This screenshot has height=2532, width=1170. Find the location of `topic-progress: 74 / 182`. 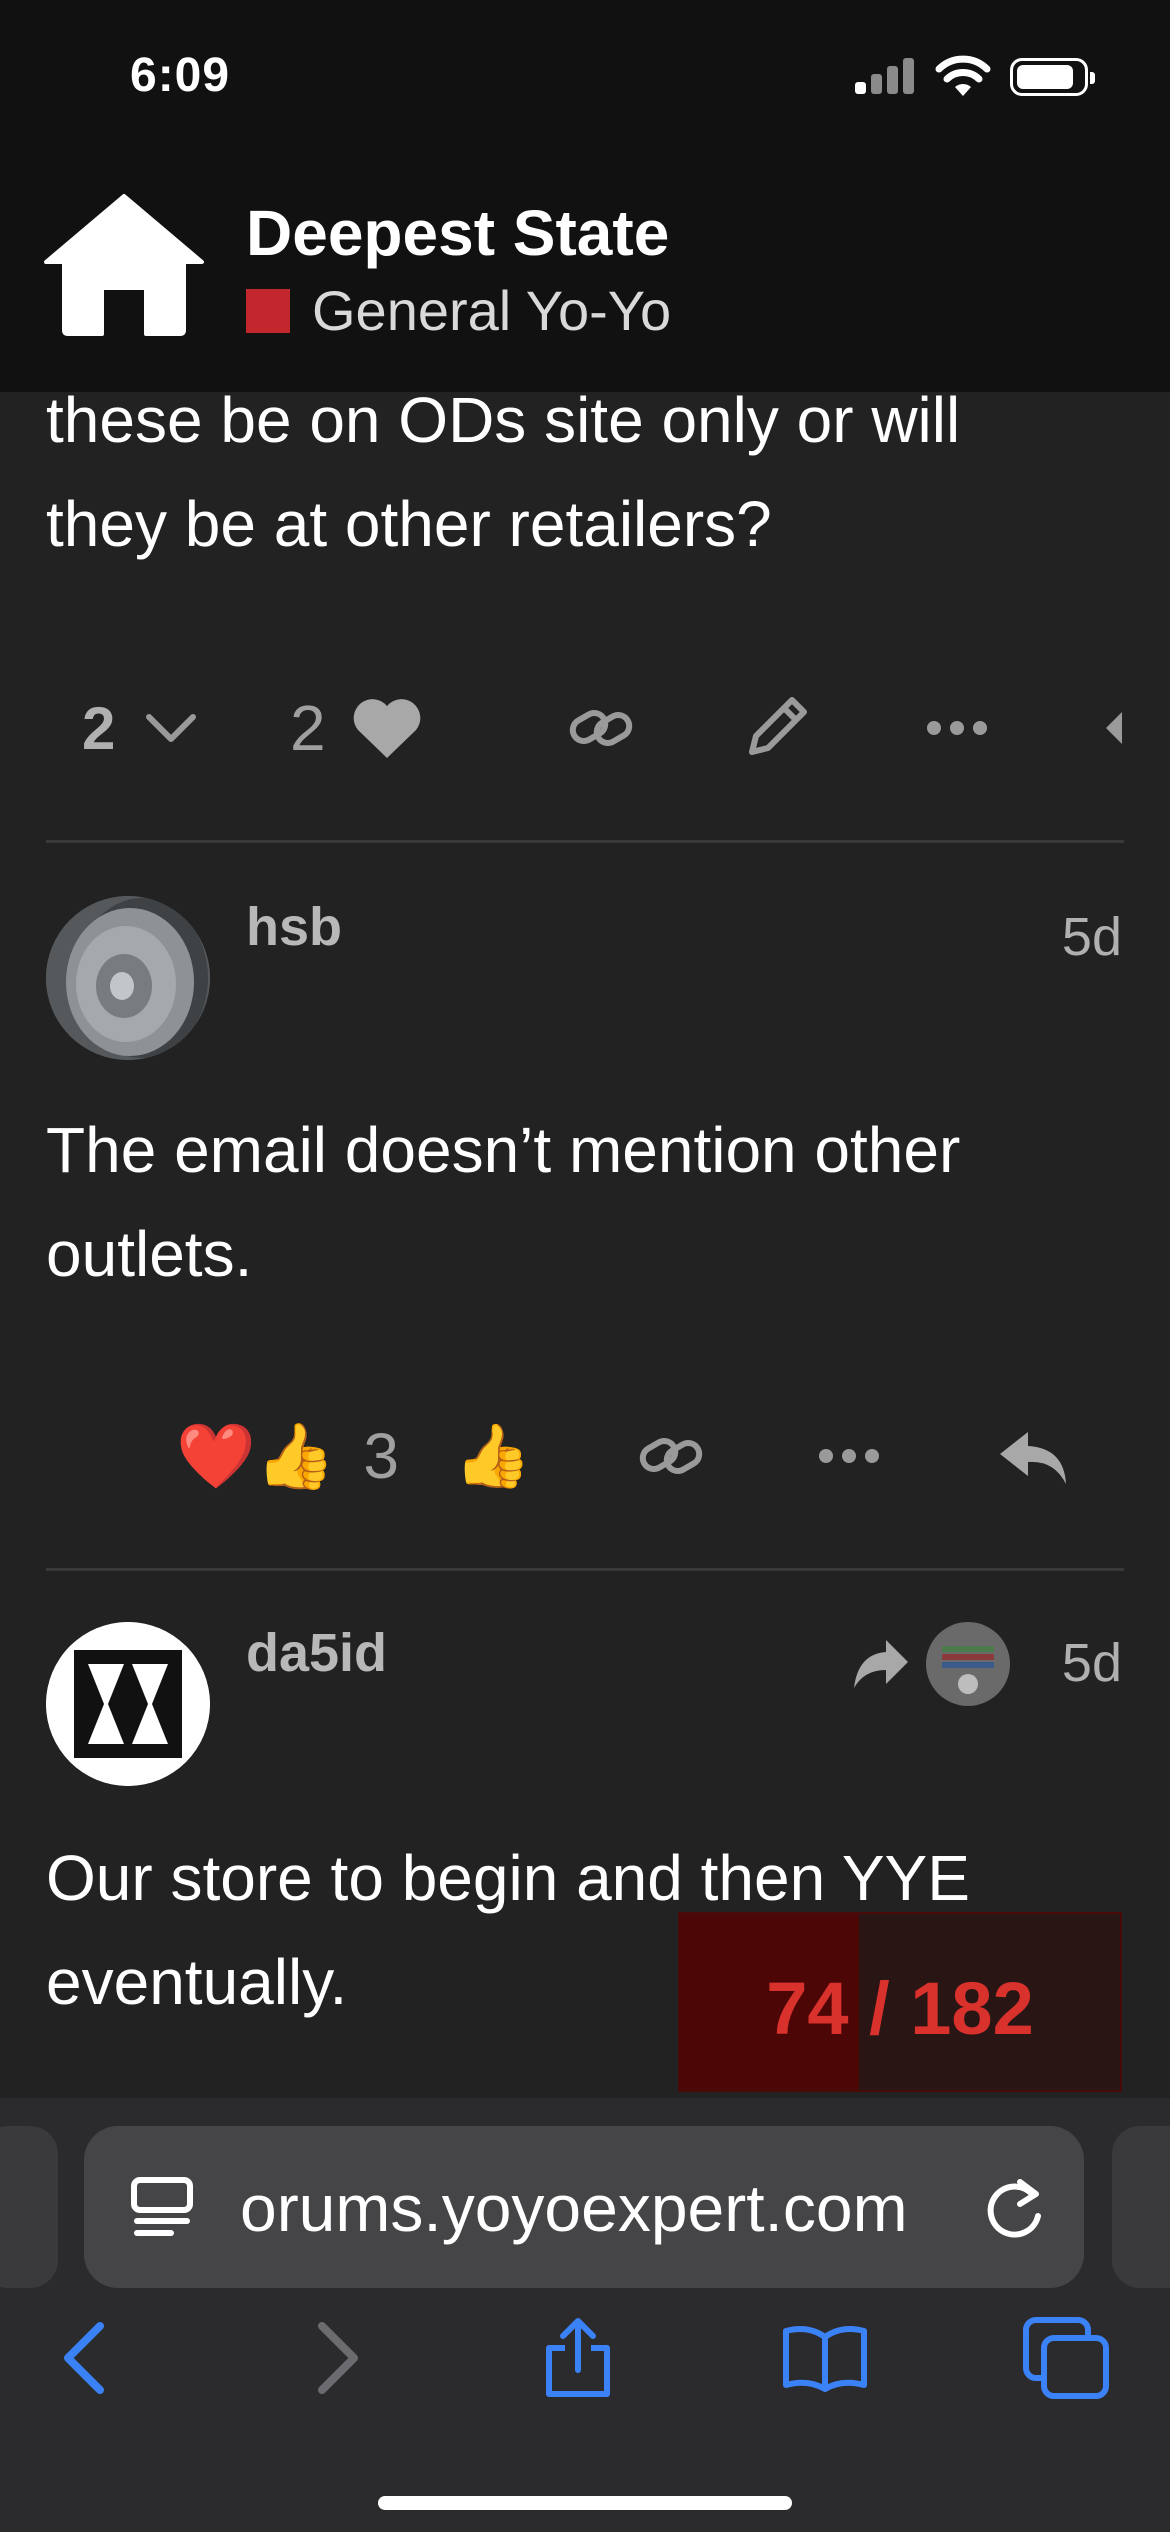

topic-progress: 74 / 182 is located at coordinates (900, 2002).